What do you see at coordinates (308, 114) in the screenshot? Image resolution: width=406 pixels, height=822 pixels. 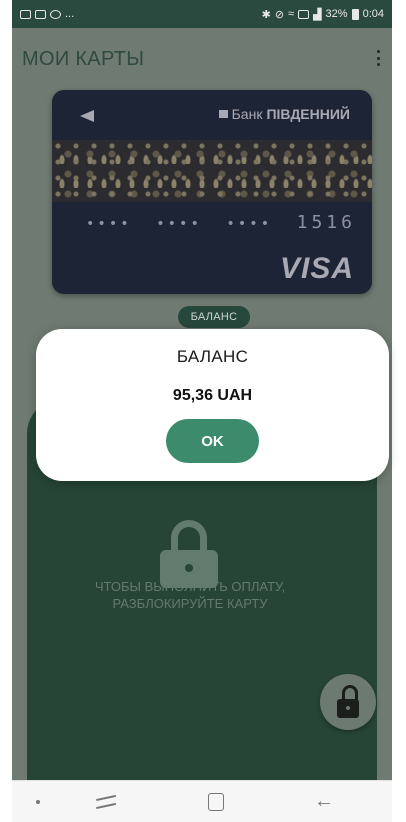 I see `bank-name: ПІВДЕННИЙ` at bounding box center [308, 114].